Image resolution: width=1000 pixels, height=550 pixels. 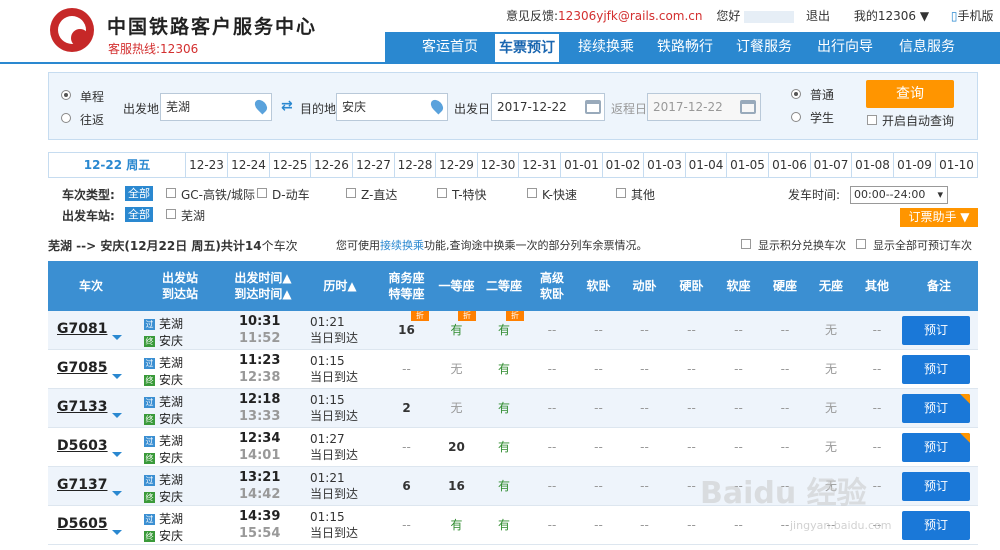 What do you see at coordinates (92, 97) in the screenshot?
I see `single-trip-label: 单程` at bounding box center [92, 97].